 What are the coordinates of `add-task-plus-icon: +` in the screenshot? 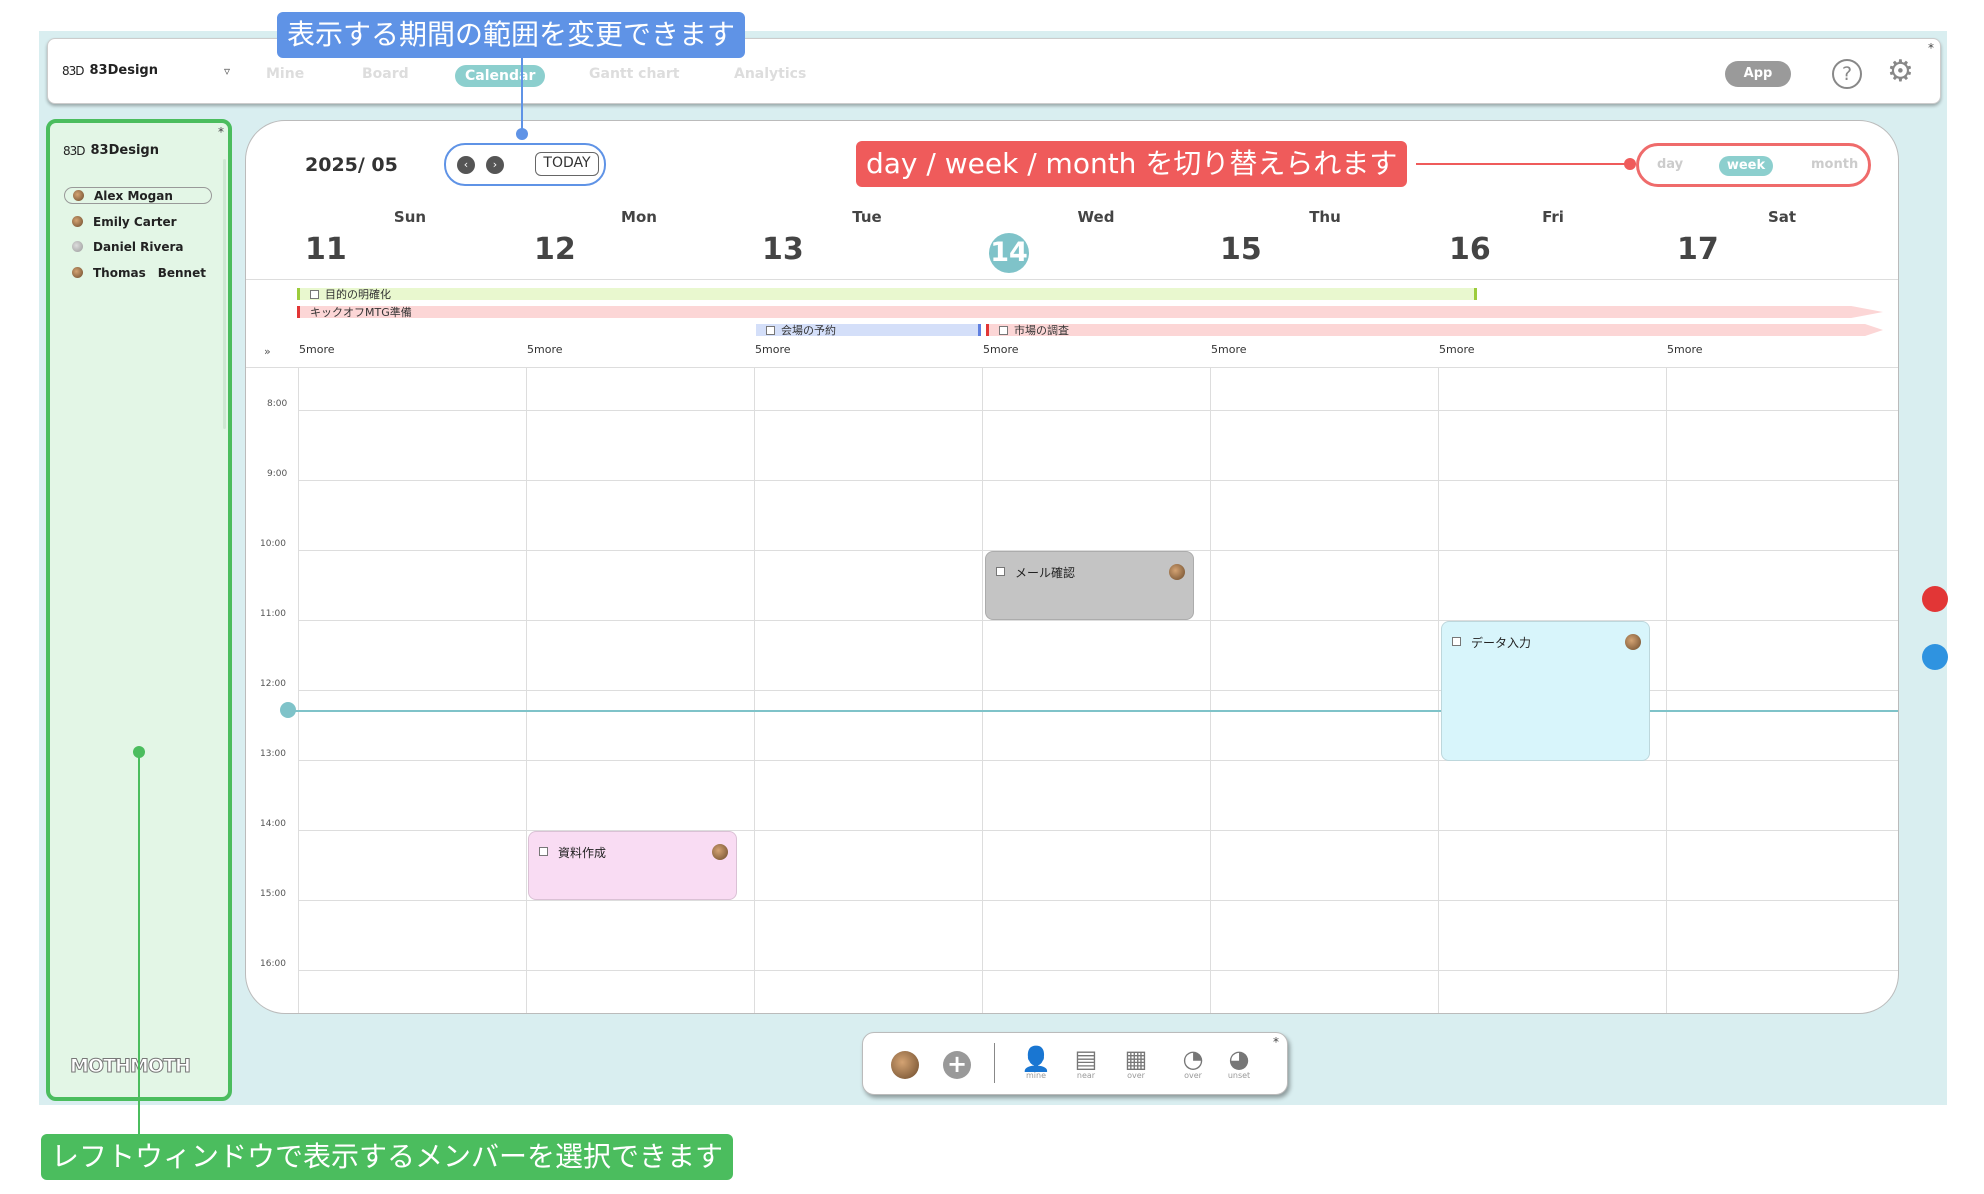 It's located at (957, 1065).